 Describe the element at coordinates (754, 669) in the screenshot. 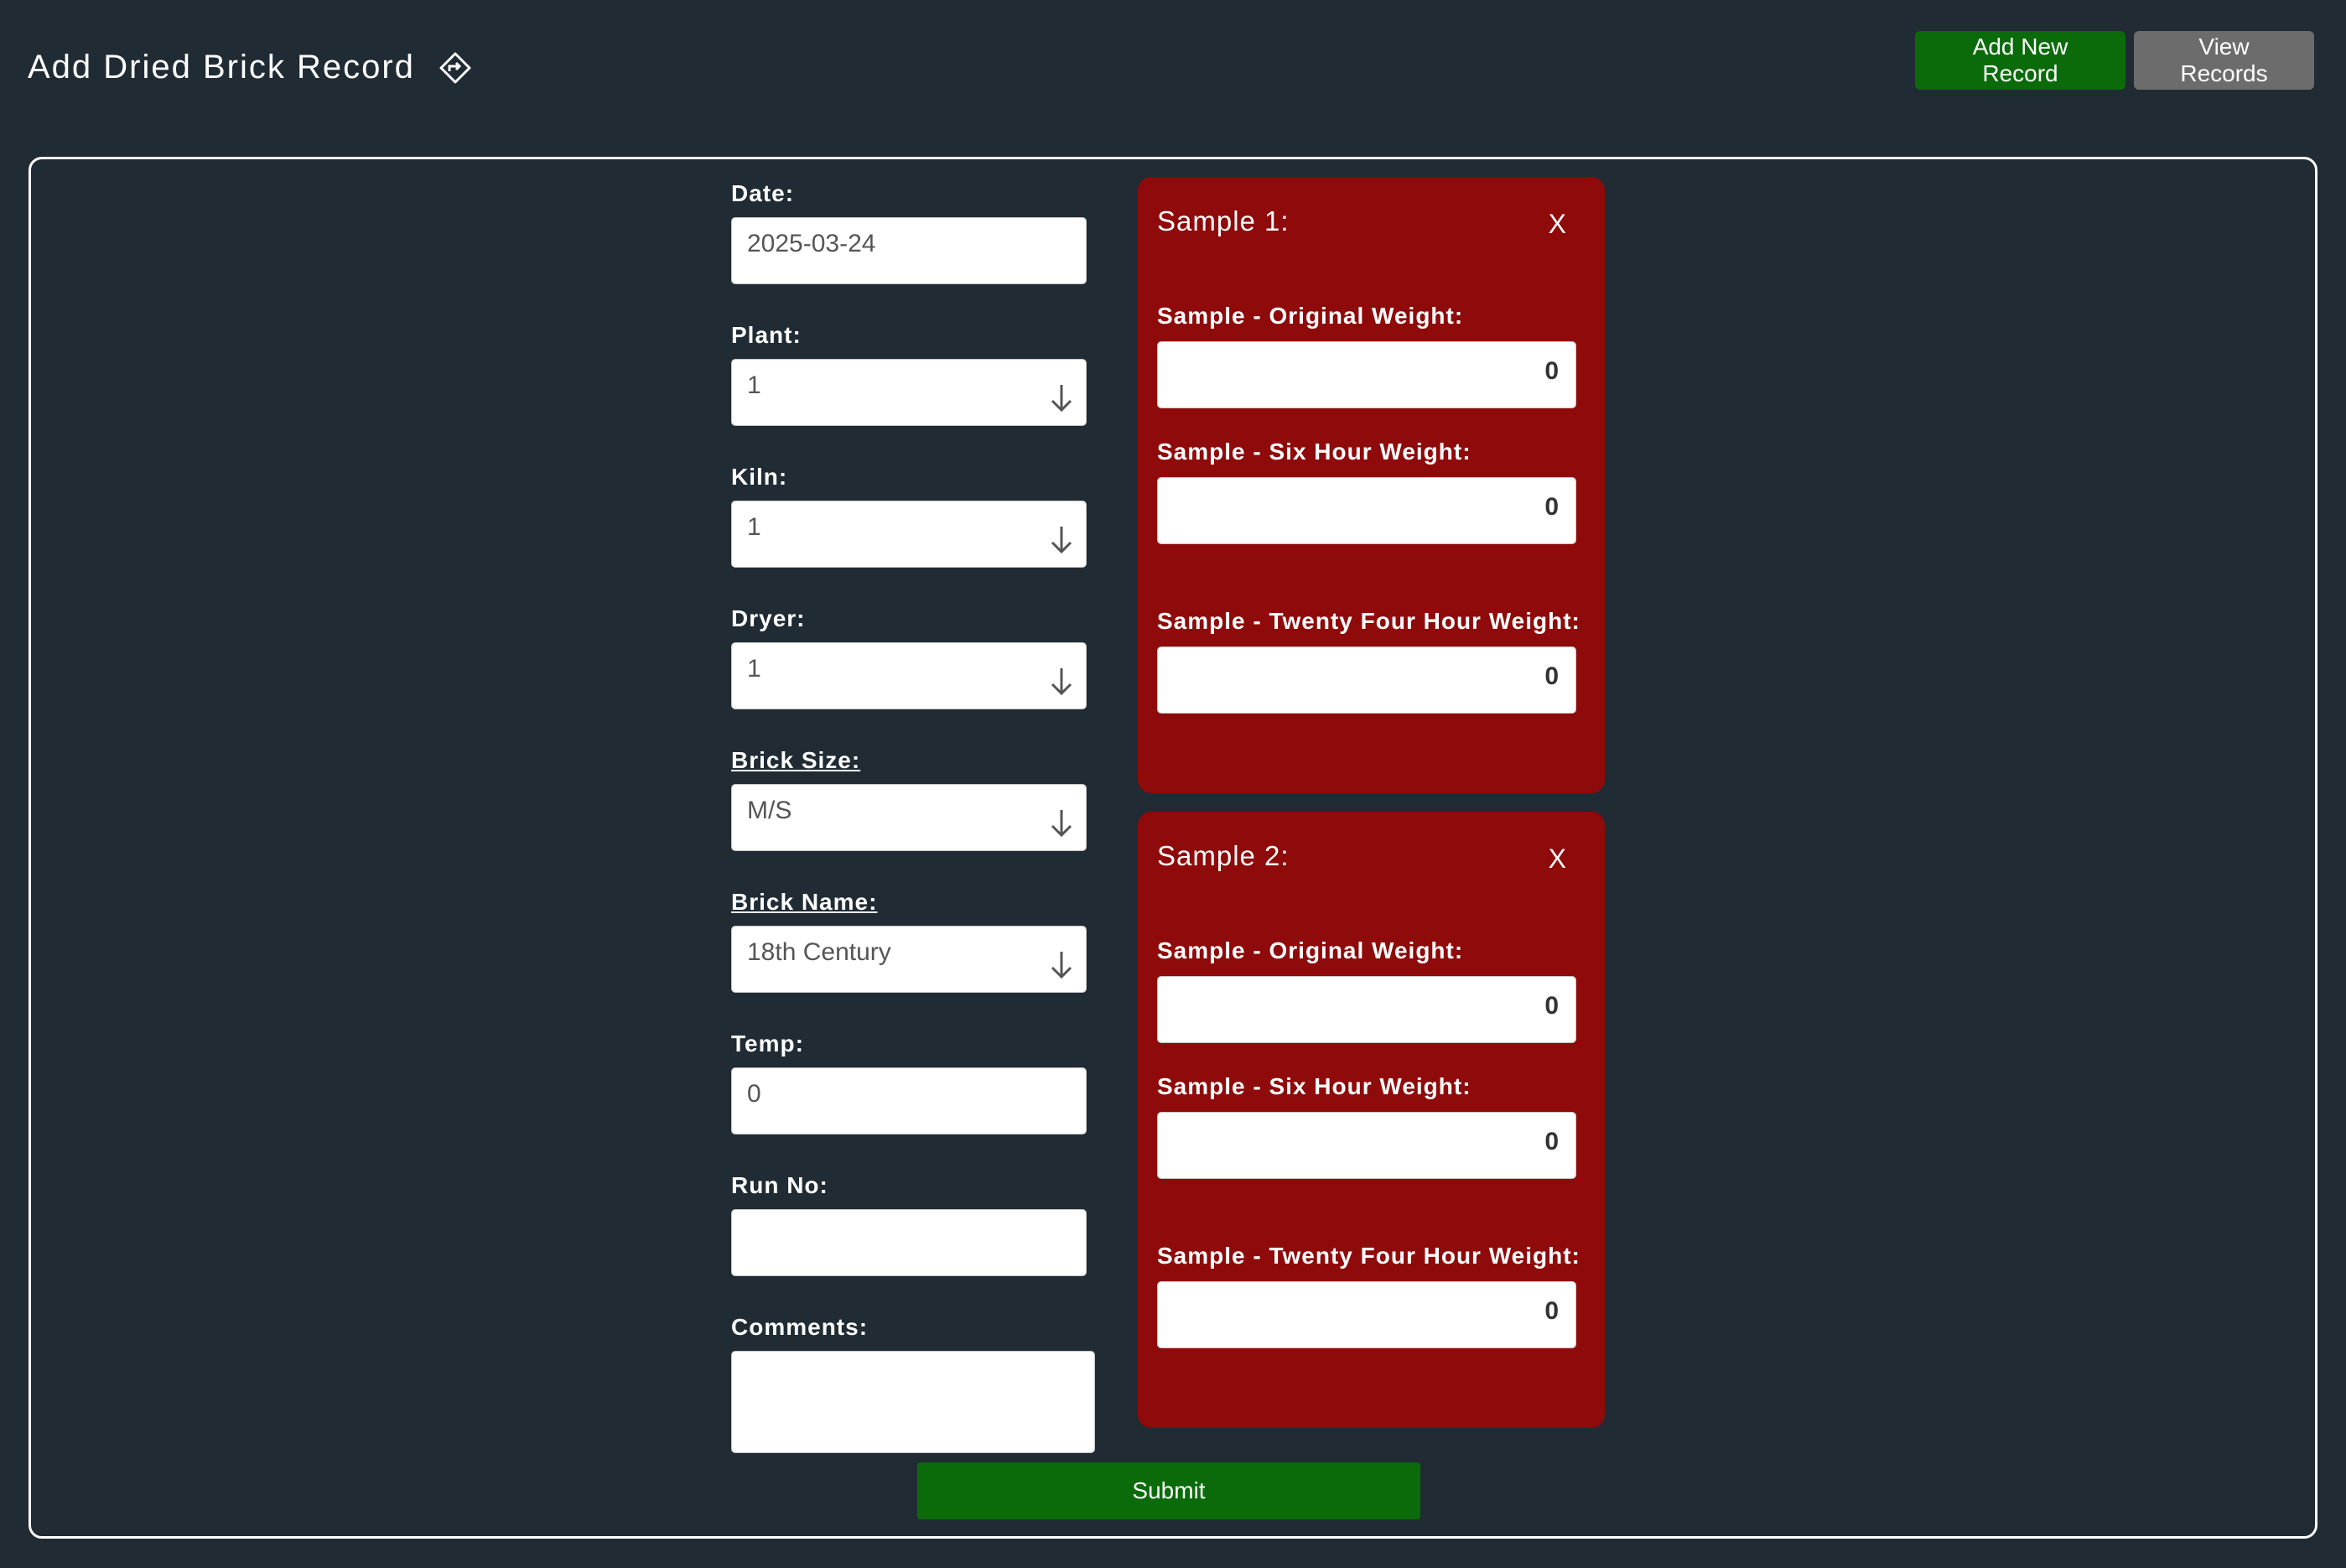

I see `dryer-value: 1` at that location.